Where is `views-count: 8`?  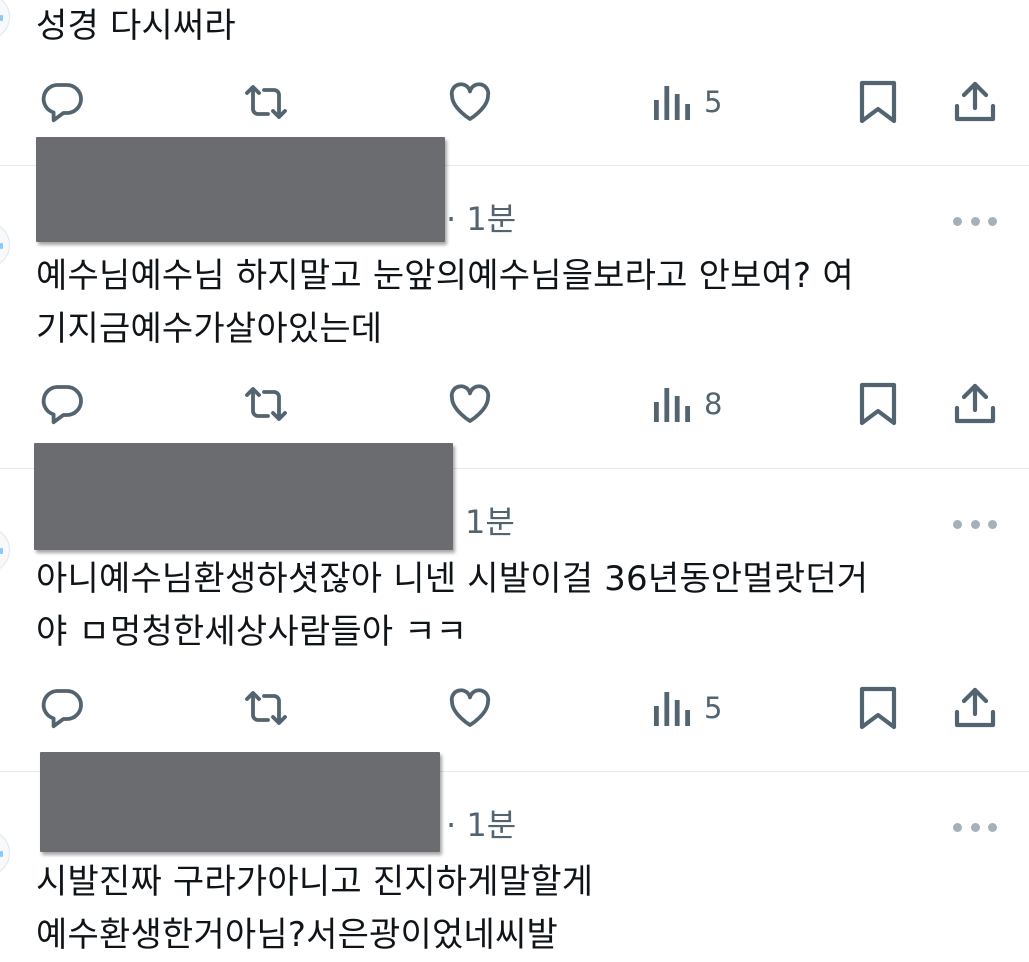 views-count: 8 is located at coordinates (713, 404).